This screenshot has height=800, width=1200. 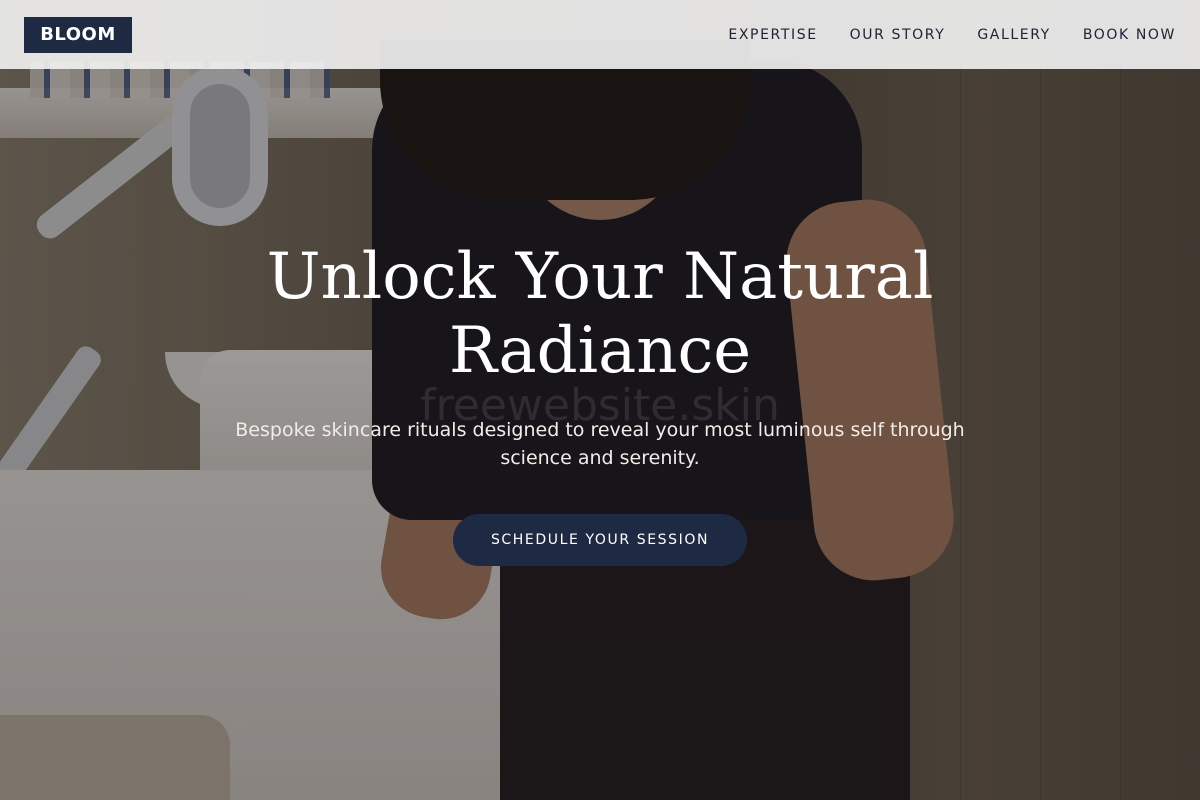 What do you see at coordinates (772, 35) in the screenshot?
I see `nav-link-expertise: EXPERTISE` at bounding box center [772, 35].